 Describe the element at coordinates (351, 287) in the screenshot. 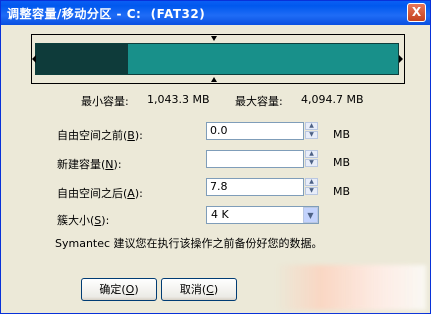

I see `blurred-watermark` at that location.